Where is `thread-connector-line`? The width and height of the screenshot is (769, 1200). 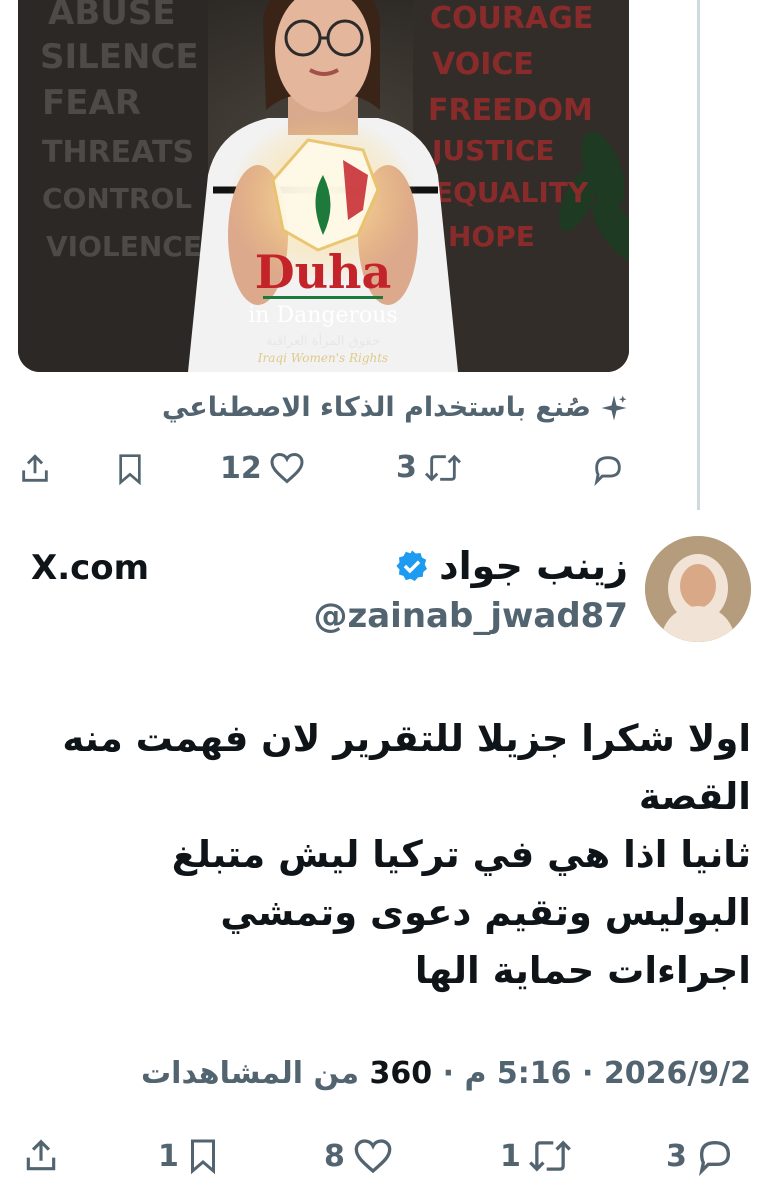
thread-connector-line is located at coordinates (698, 255).